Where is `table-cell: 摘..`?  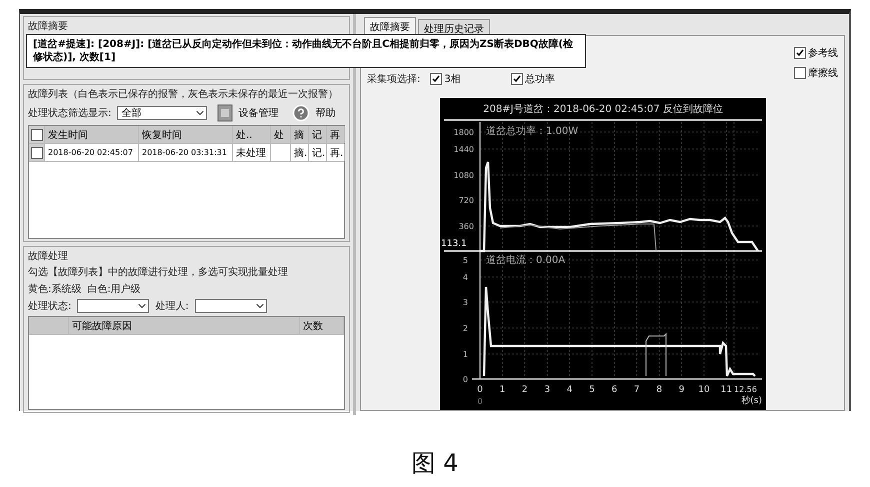
table-cell: 摘.. is located at coordinates (300, 152).